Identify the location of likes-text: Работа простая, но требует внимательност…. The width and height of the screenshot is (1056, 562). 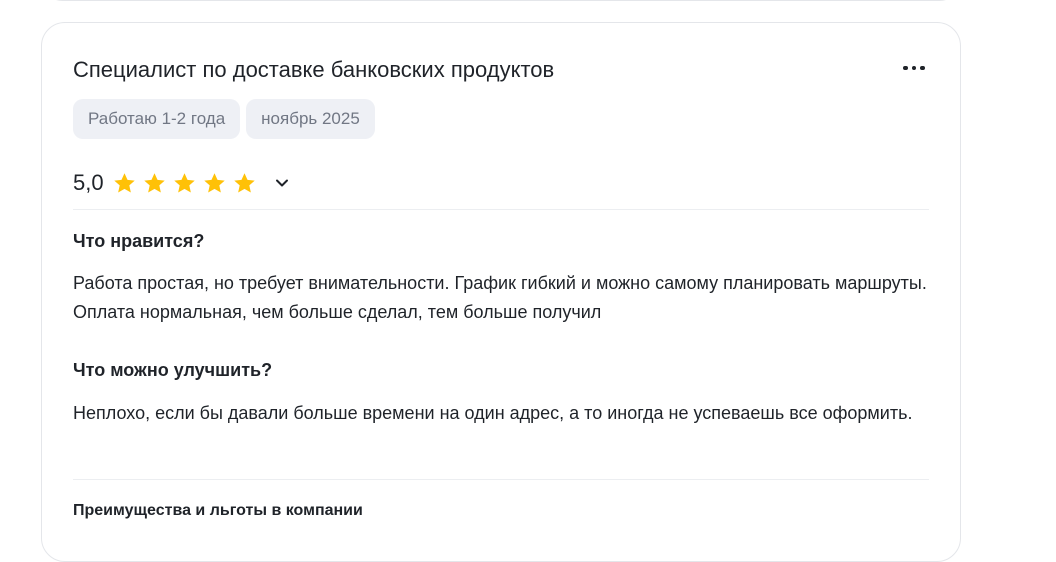
(500, 297).